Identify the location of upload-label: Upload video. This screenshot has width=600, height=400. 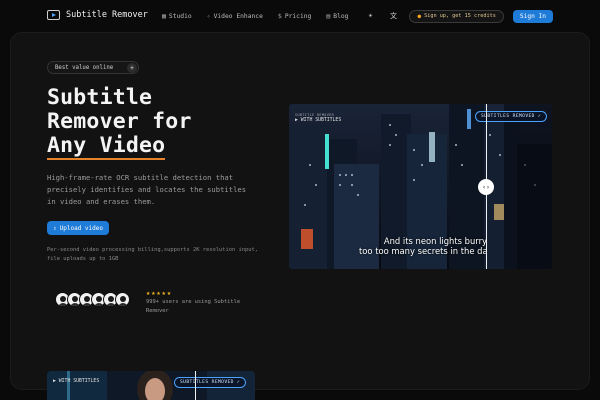
(81, 228).